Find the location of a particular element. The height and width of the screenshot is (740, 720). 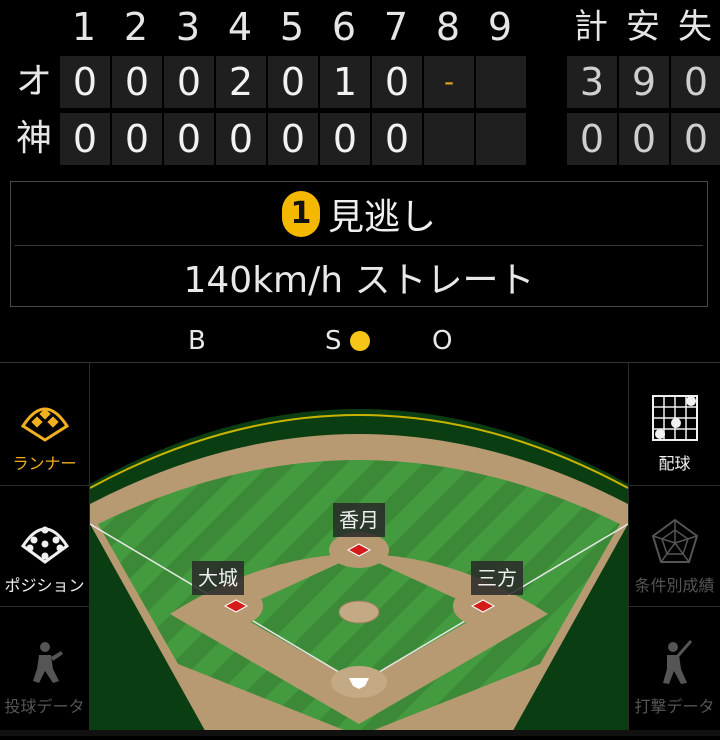

home-inning-2: 0 is located at coordinates (137, 139).